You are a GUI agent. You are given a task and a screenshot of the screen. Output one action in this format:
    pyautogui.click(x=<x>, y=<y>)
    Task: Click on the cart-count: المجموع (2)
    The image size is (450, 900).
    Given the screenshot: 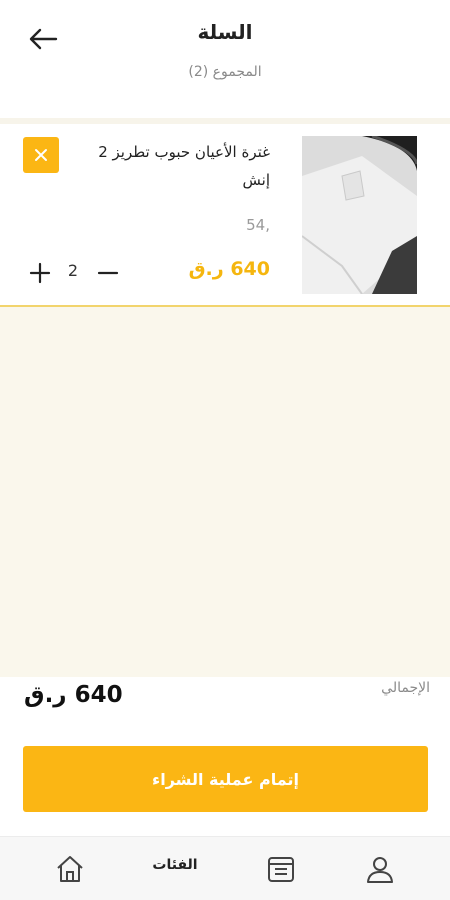 What is the action you would take?
    pyautogui.click(x=225, y=72)
    